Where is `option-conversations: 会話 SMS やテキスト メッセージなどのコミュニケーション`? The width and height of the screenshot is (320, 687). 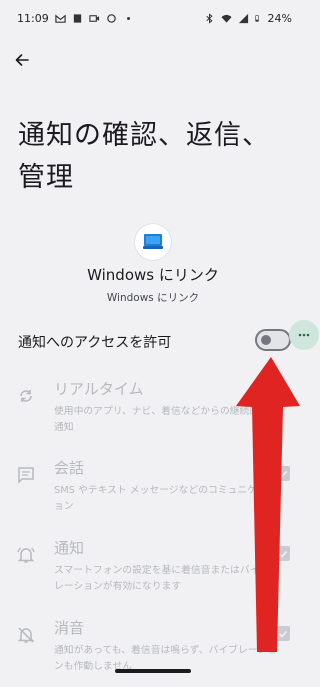 option-conversations: 会話 SMS やテキスト メッセージなどのコミュニケーション is located at coordinates (153, 492).